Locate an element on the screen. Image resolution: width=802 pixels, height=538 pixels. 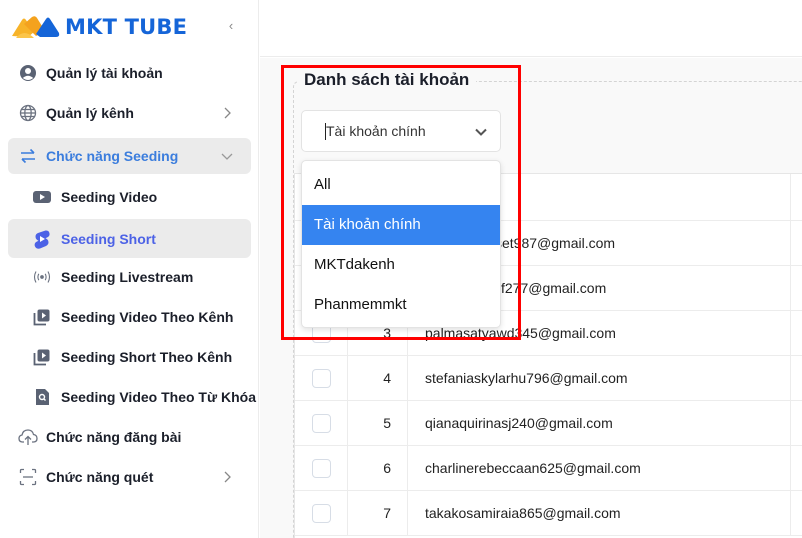
sidebar-item-seeding-video: Seeding Video is located at coordinates (129, 197).